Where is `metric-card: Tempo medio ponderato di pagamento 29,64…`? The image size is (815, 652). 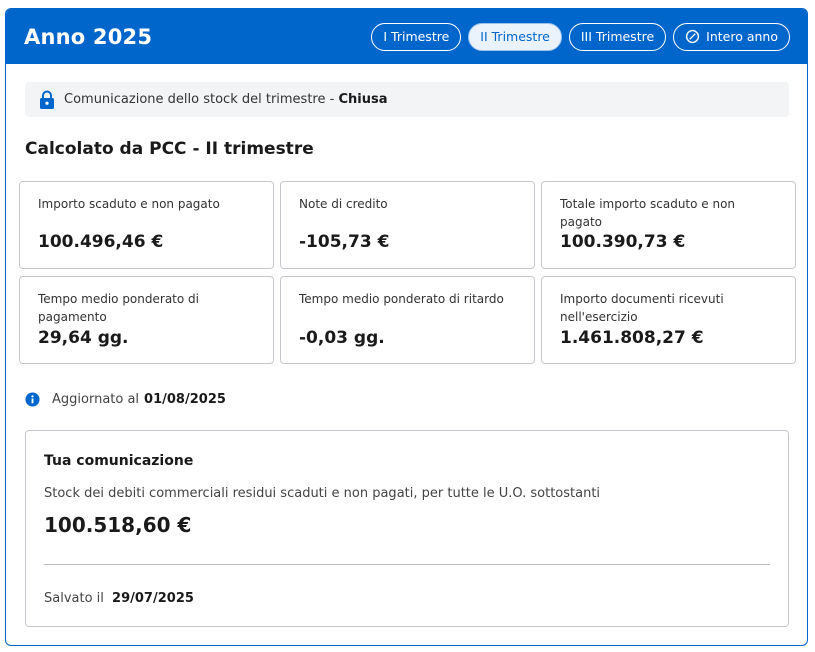
metric-card: Tempo medio ponderato di pagamento 29,64… is located at coordinates (146, 320).